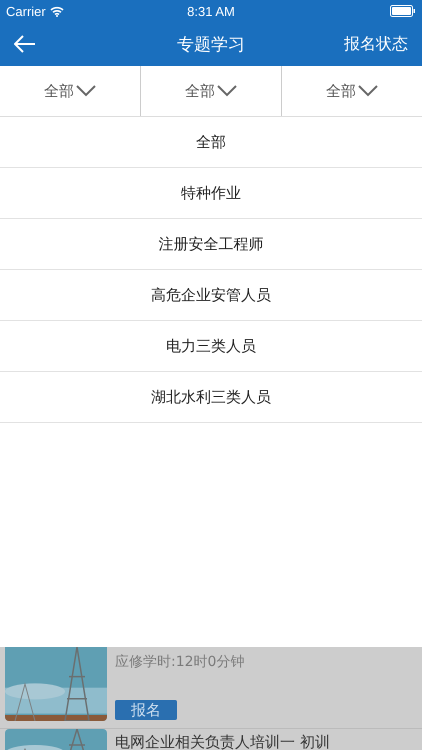  I want to click on course-title: 电网企业相关负责人培训一 初训, so click(223, 741).